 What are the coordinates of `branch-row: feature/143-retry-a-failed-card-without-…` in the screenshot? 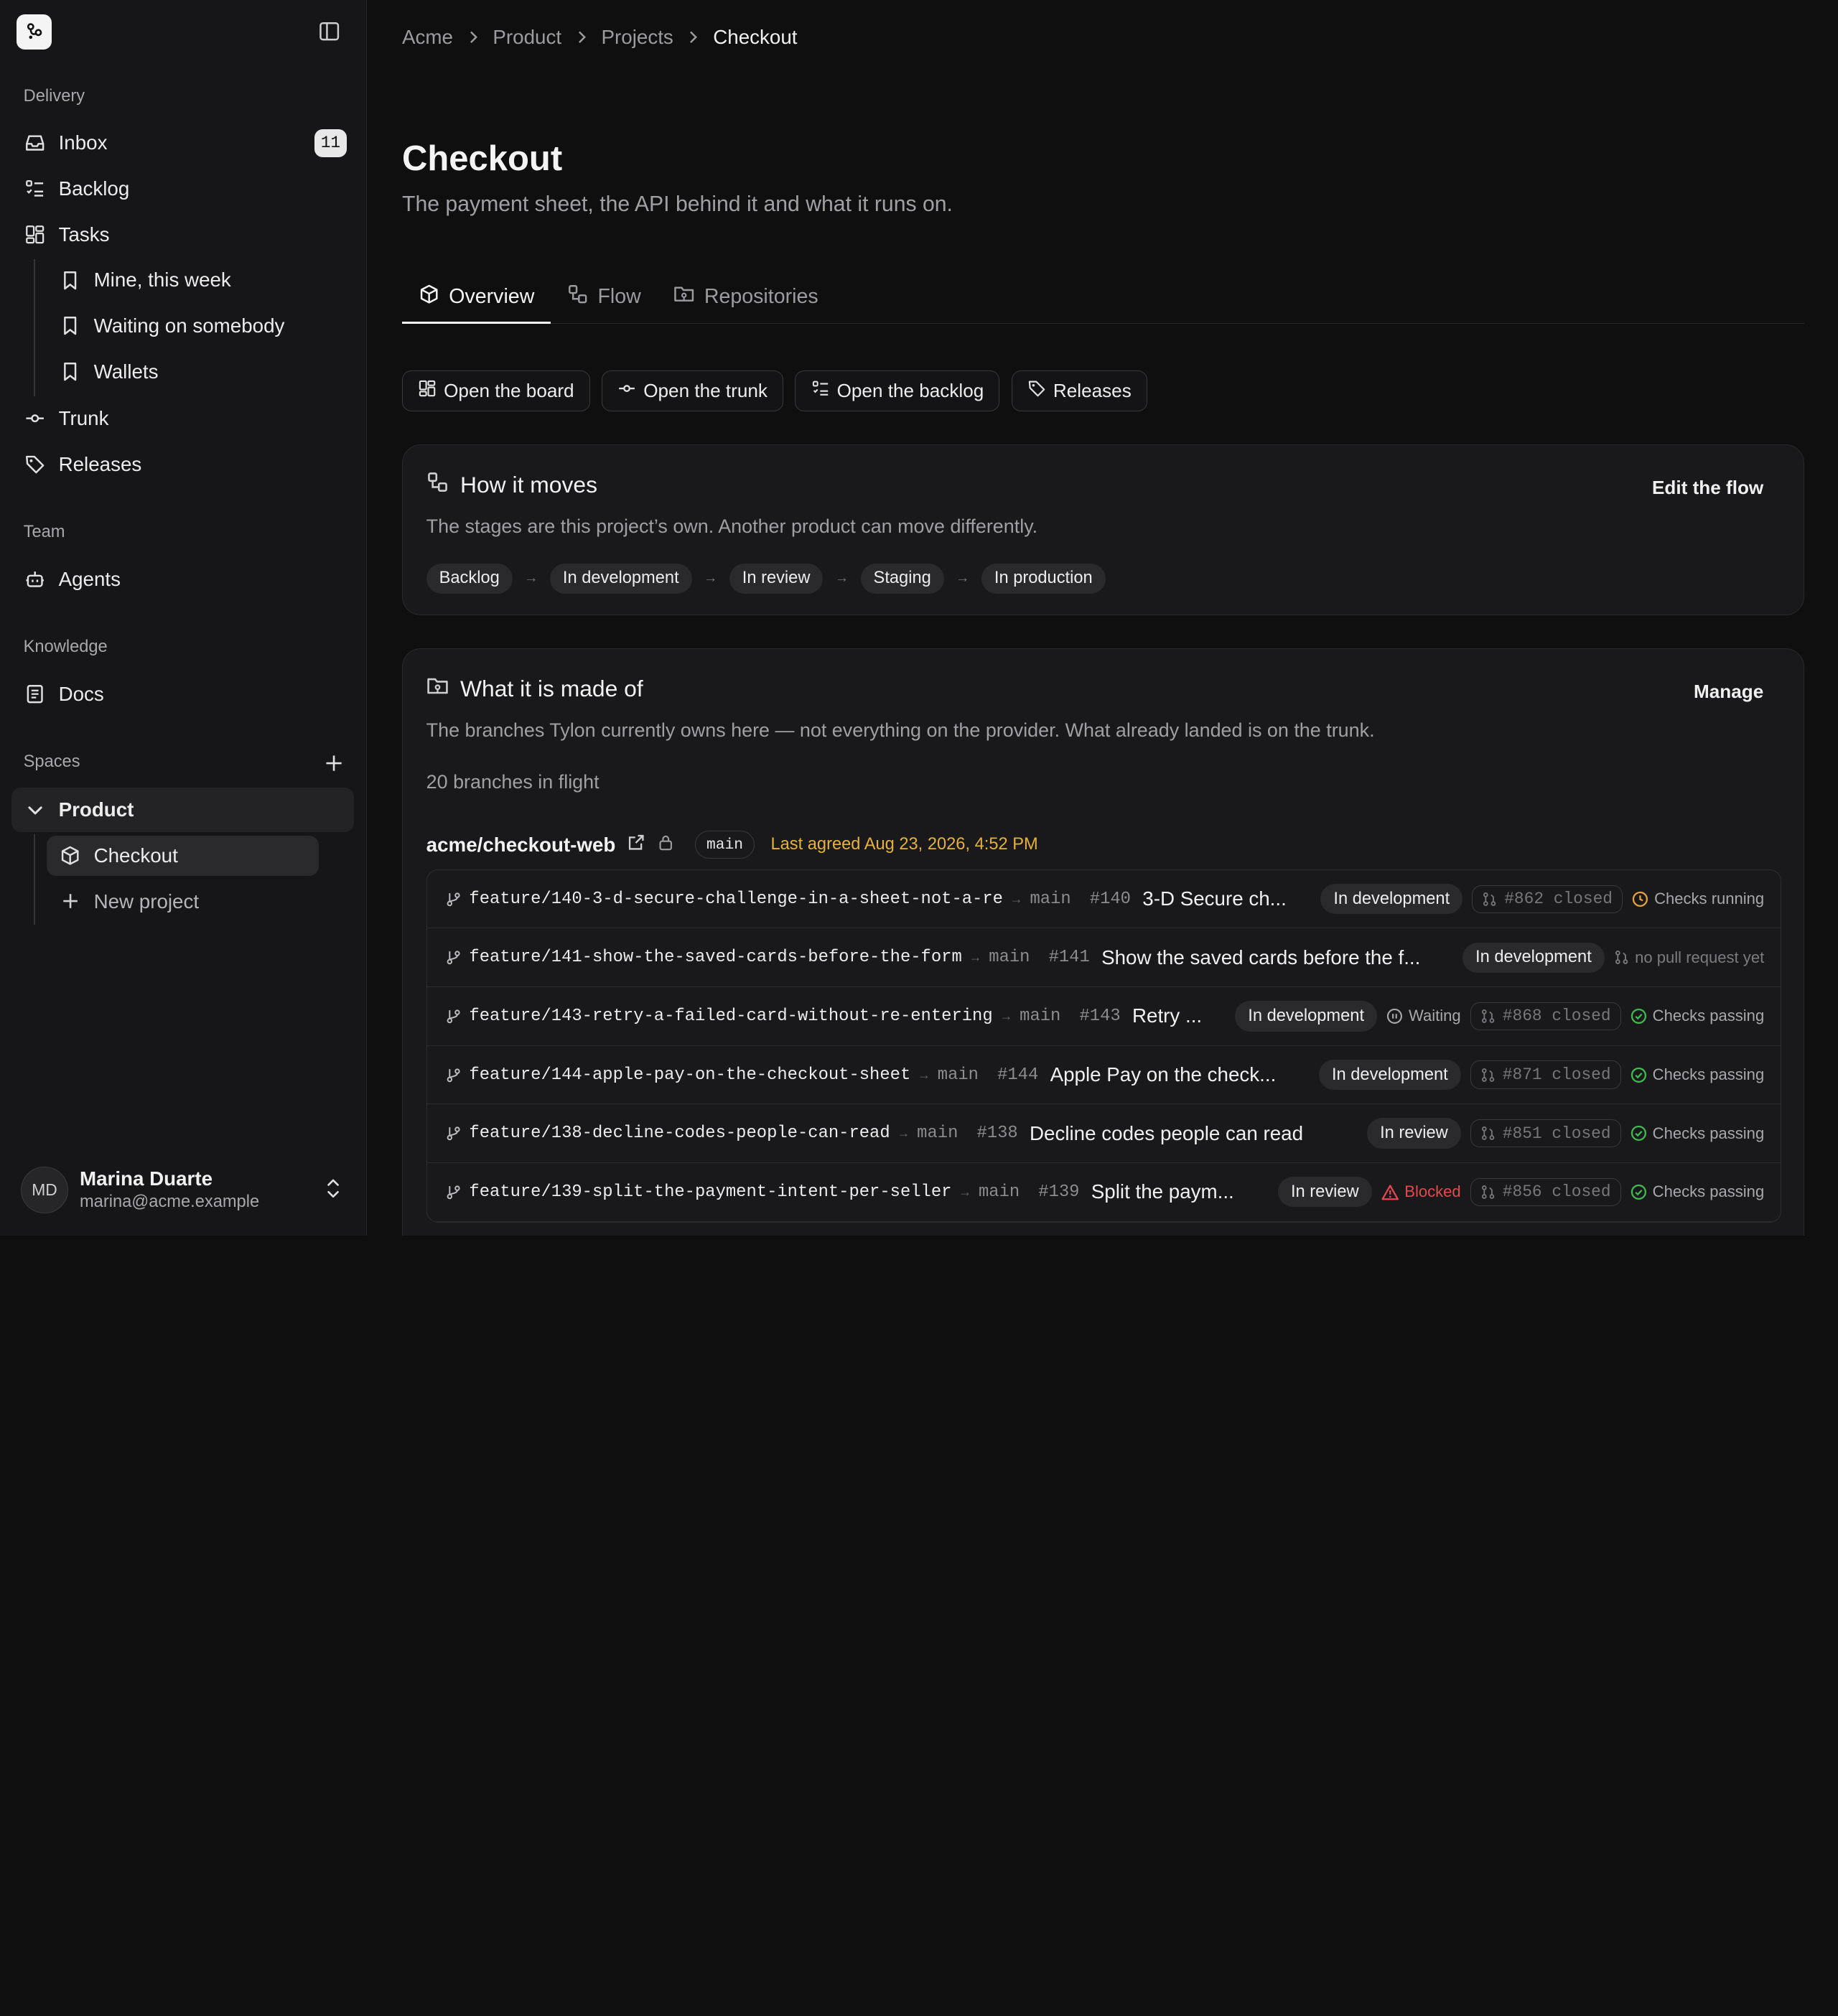 It's located at (1103, 1016).